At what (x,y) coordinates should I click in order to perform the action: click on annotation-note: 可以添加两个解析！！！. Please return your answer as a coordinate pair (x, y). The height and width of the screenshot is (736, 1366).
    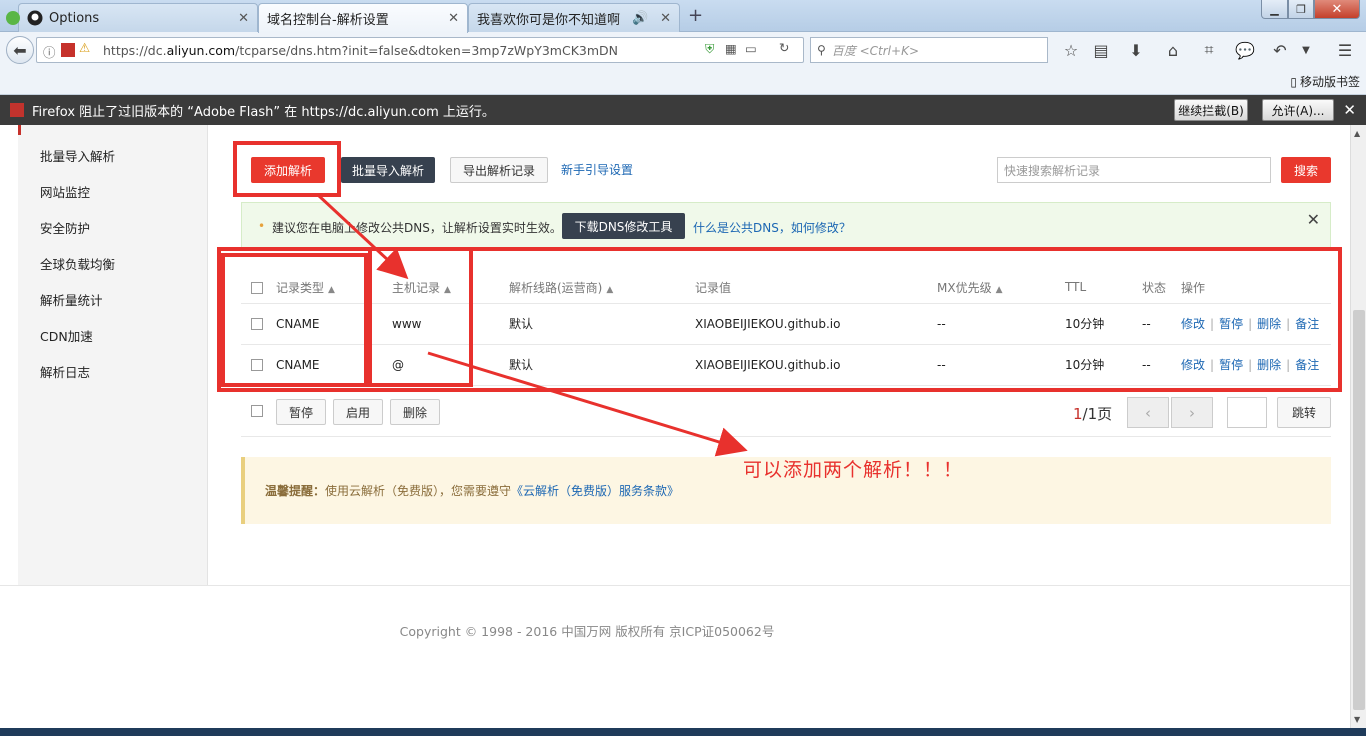
    Looking at the image, I should click on (853, 470).